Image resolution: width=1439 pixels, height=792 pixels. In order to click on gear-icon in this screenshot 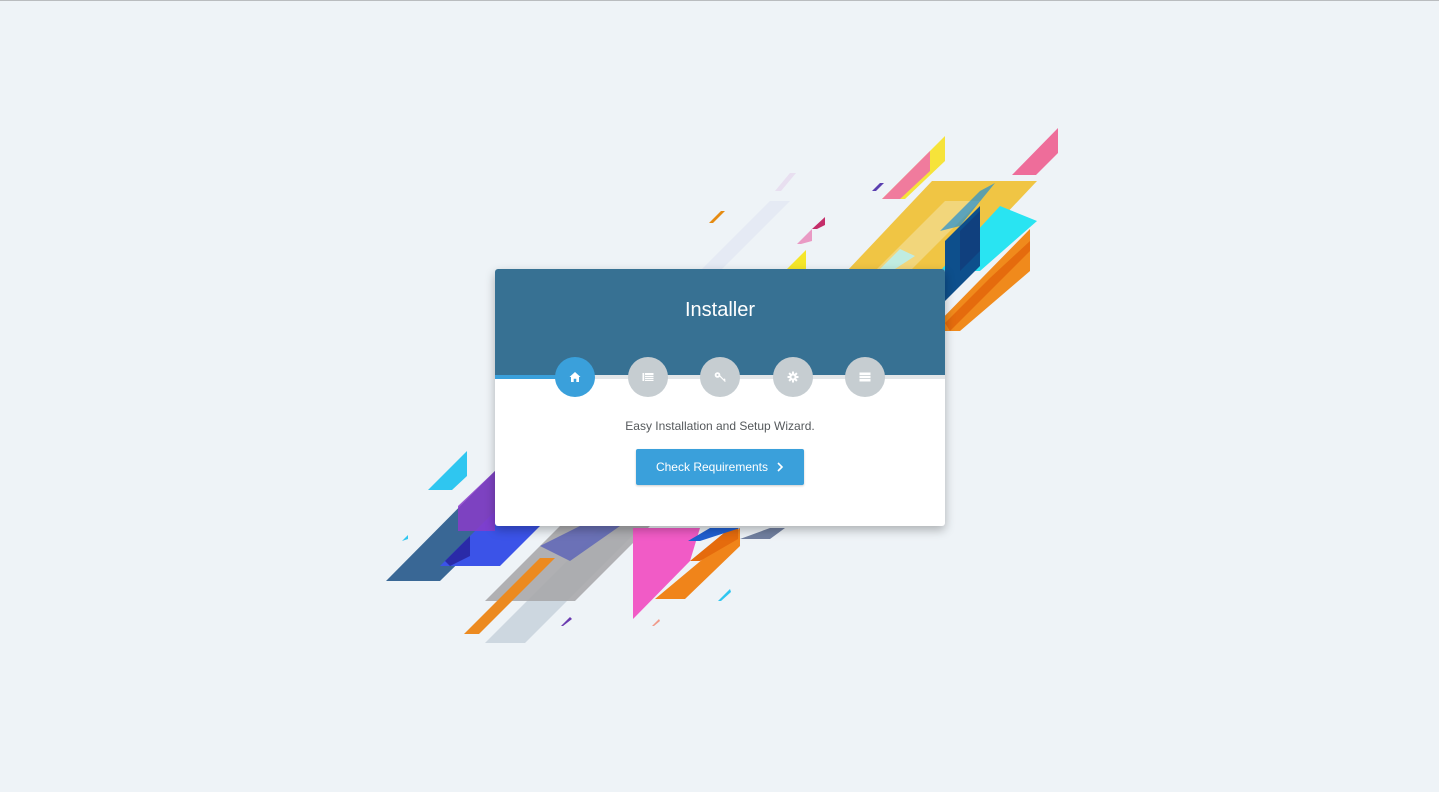, I will do `click(793, 377)`.